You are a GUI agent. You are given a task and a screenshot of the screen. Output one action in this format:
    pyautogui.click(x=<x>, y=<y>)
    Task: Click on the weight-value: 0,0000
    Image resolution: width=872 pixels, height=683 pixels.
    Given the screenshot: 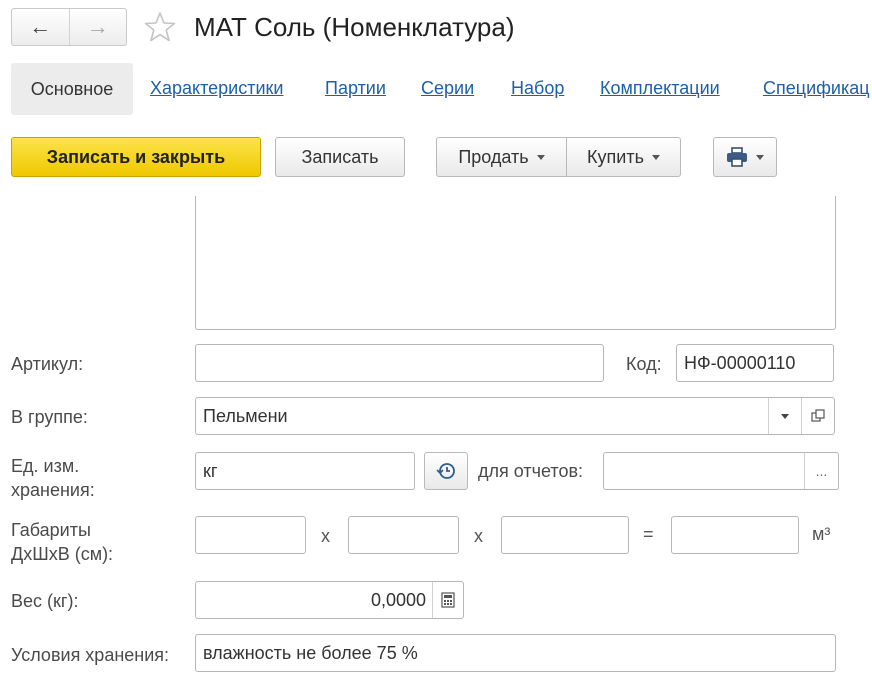 What is the action you would take?
    pyautogui.click(x=398, y=599)
    